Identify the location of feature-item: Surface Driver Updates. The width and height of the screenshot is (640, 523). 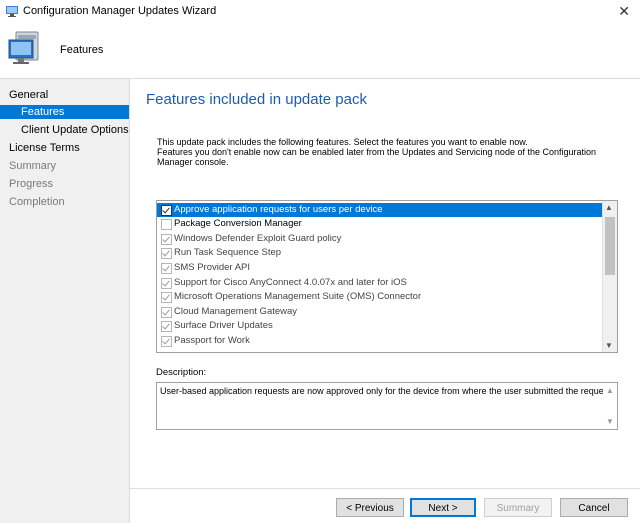
(379, 326).